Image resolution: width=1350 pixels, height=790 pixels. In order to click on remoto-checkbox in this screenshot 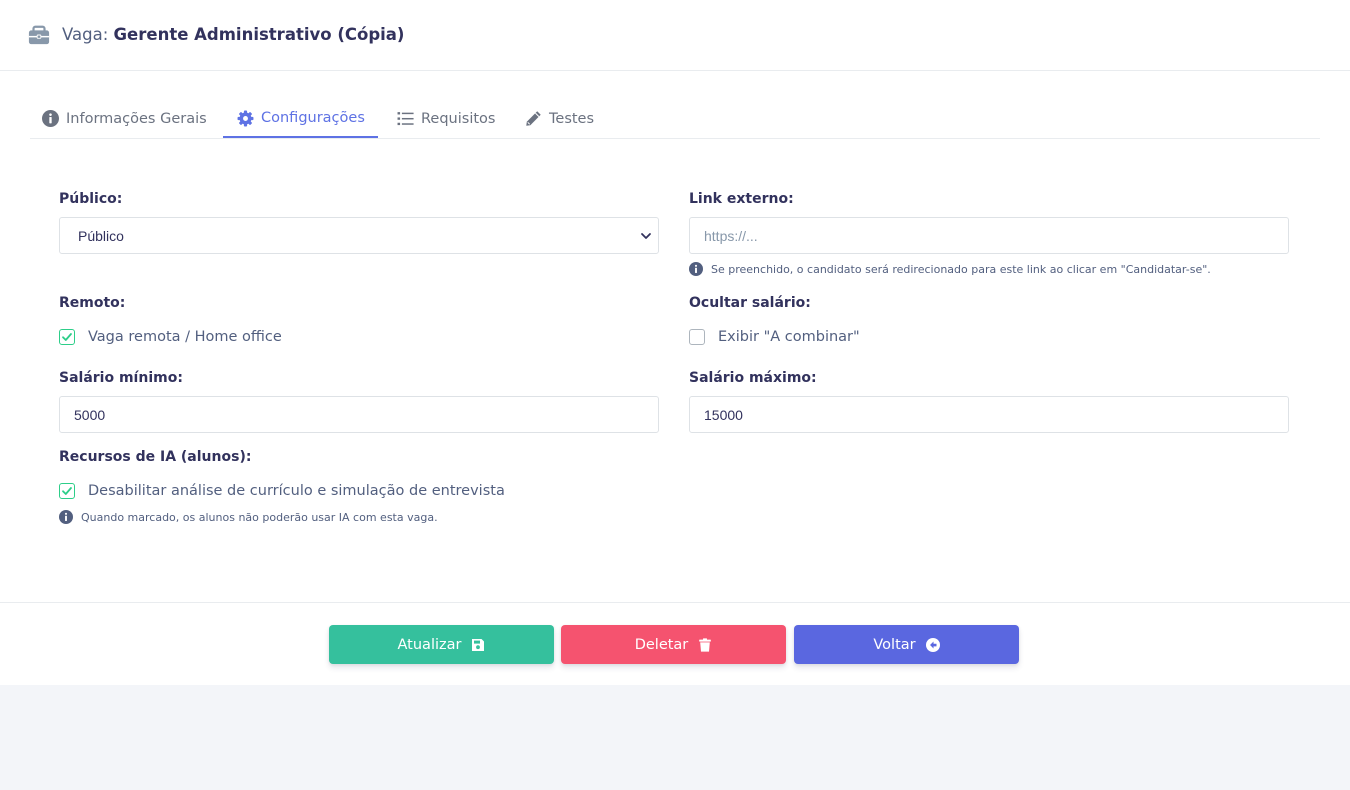, I will do `click(67, 337)`.